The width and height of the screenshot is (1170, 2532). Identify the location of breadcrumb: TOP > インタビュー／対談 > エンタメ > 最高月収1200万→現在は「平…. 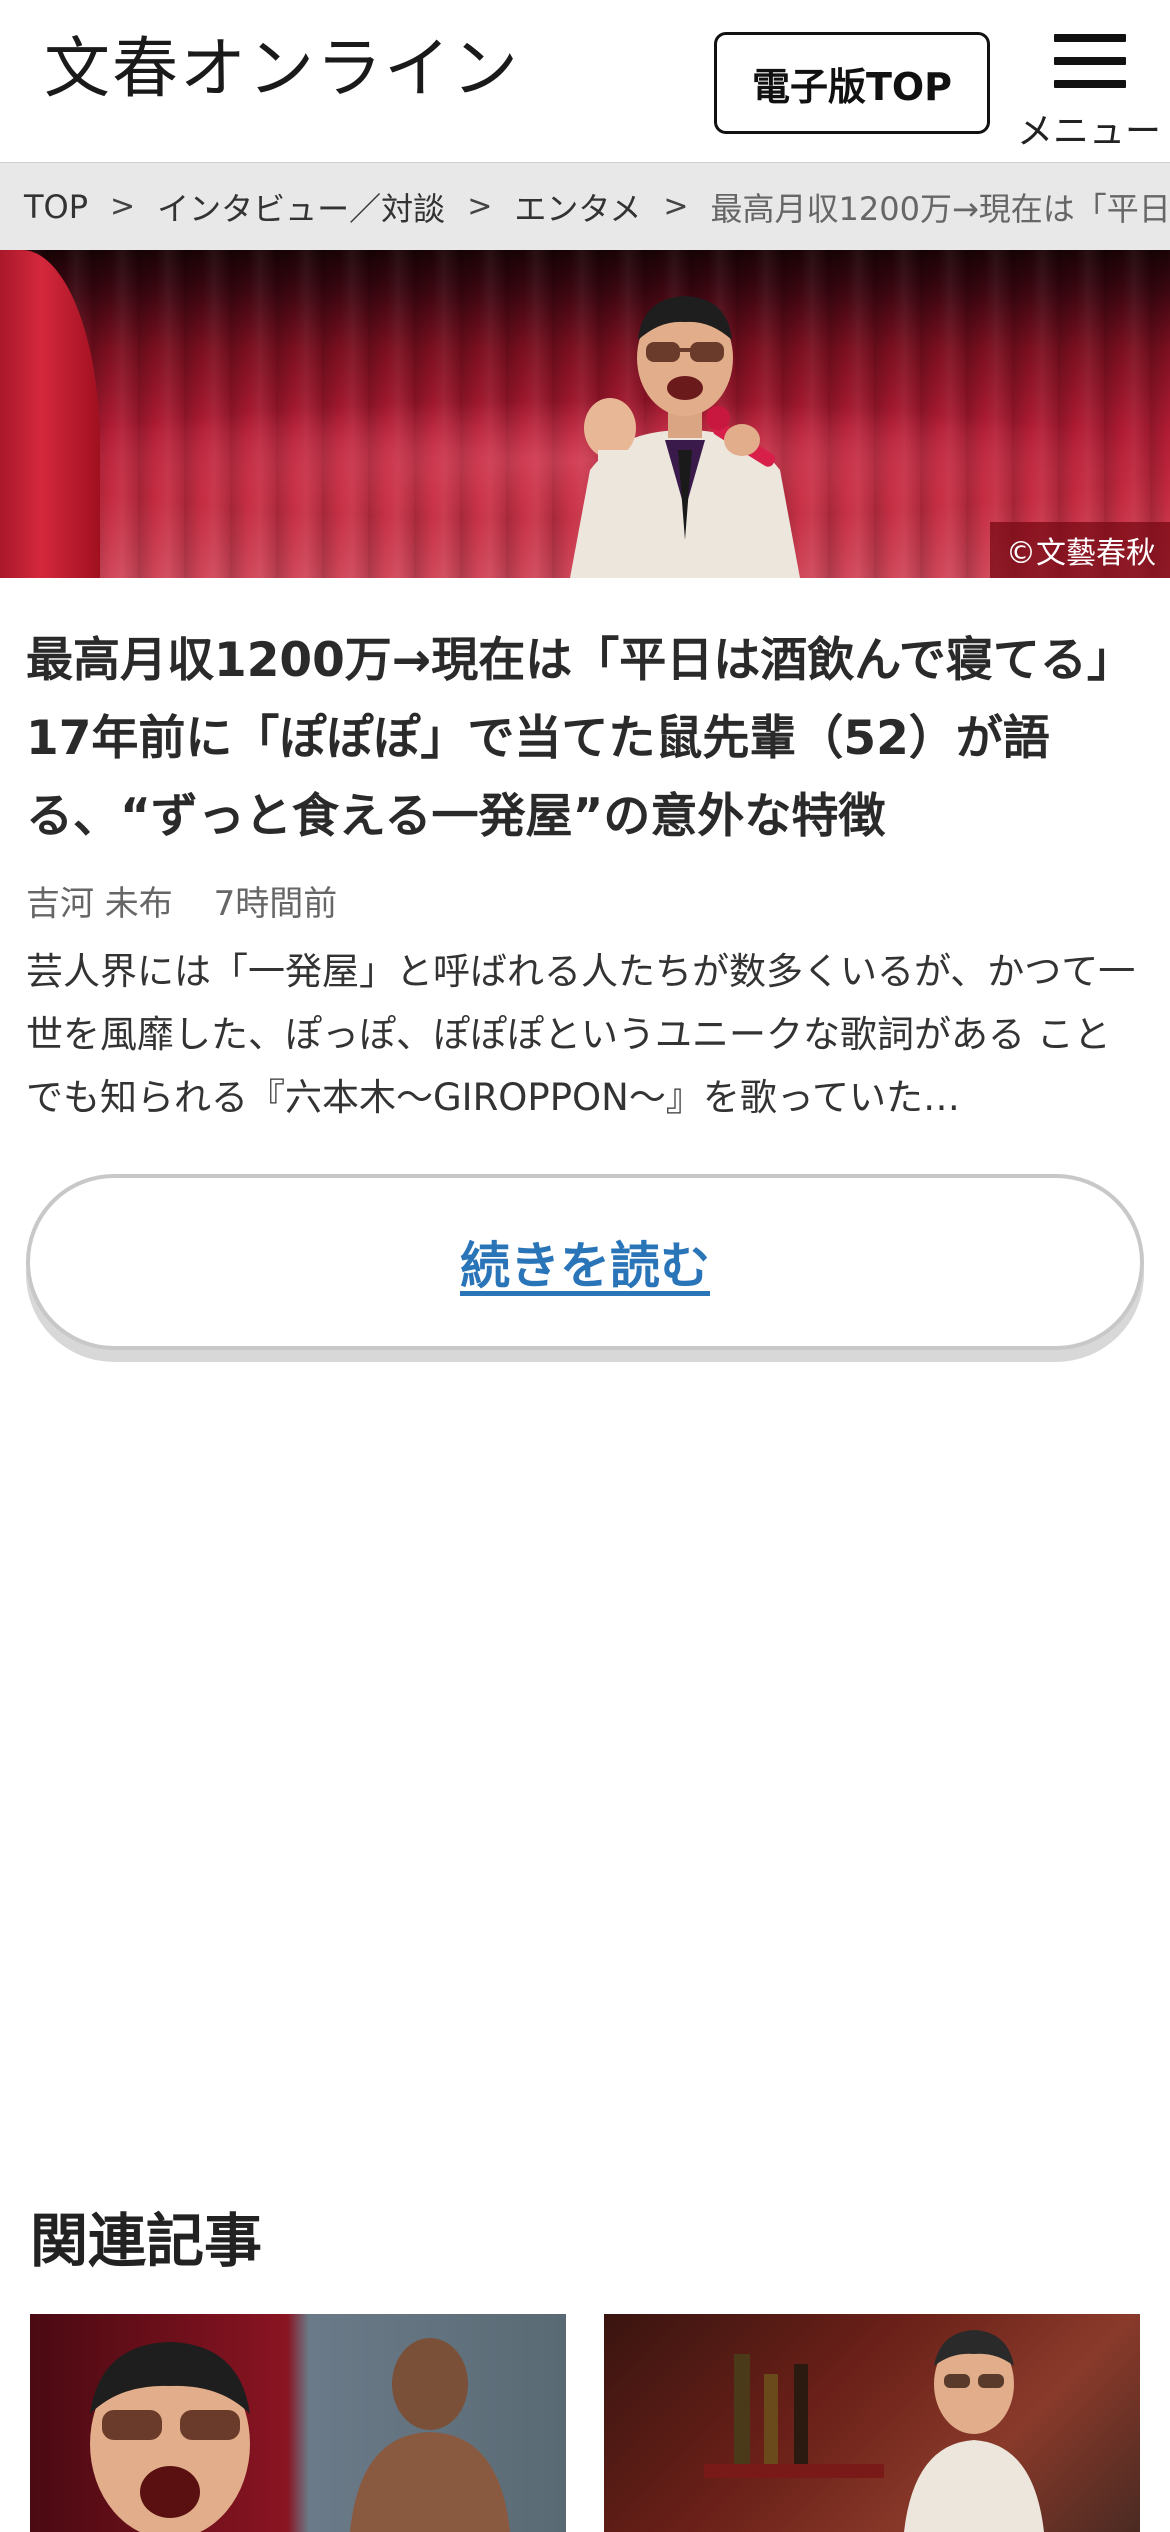
(585, 206).